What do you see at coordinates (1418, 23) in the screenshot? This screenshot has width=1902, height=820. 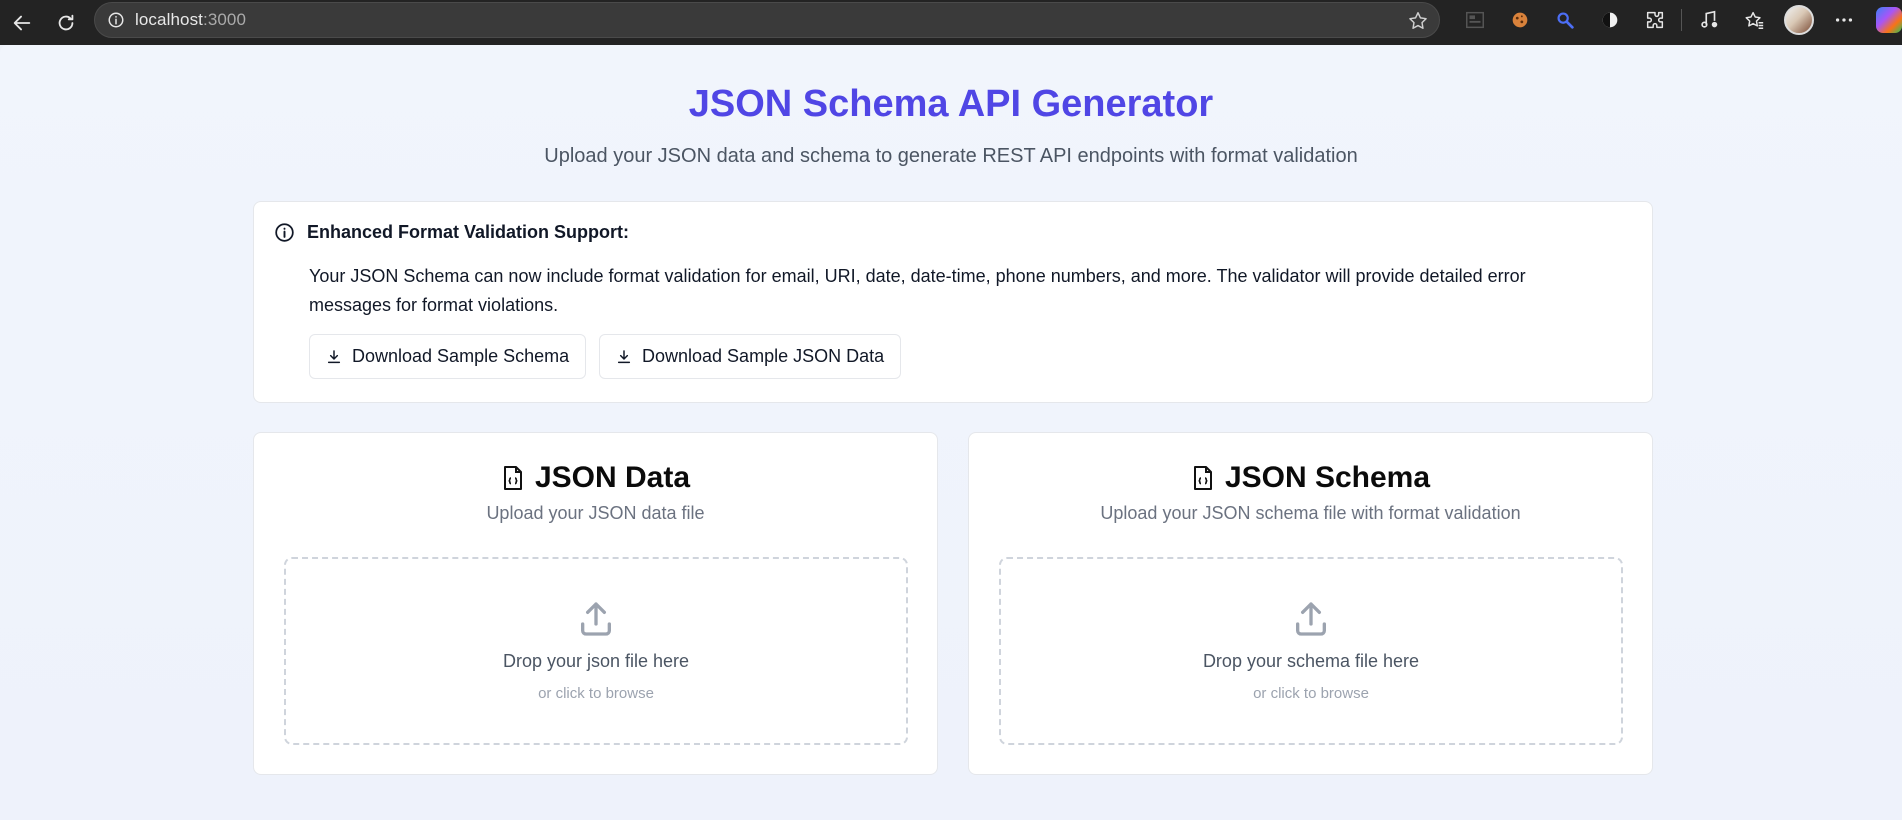 I see `favorite-star-icon` at bounding box center [1418, 23].